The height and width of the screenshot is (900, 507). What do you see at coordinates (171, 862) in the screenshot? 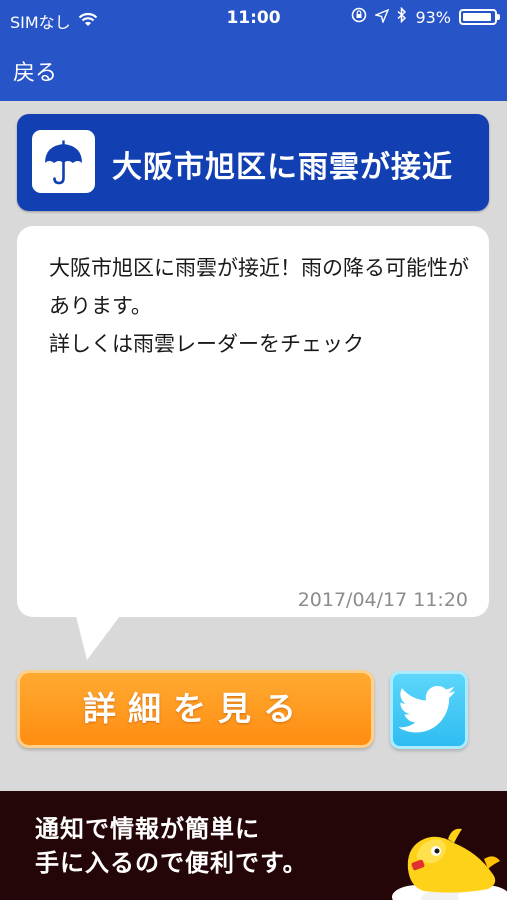
I see `banner-line: 手に入るので便利です。` at bounding box center [171, 862].